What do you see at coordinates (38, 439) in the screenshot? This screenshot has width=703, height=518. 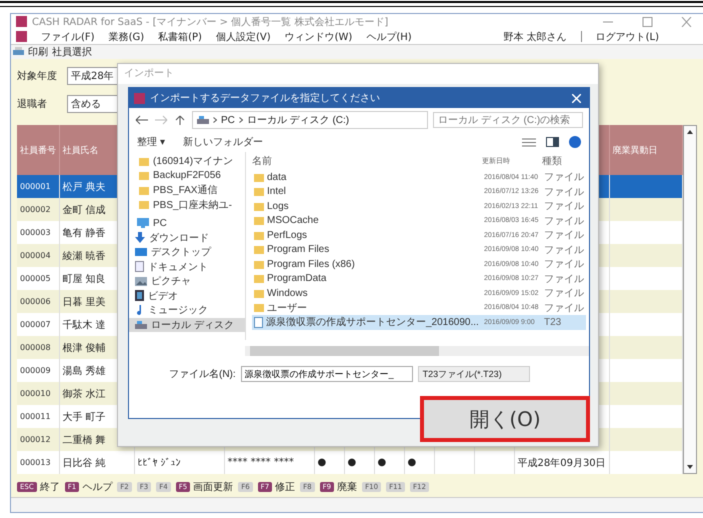 I see `table-cell: 000012` at bounding box center [38, 439].